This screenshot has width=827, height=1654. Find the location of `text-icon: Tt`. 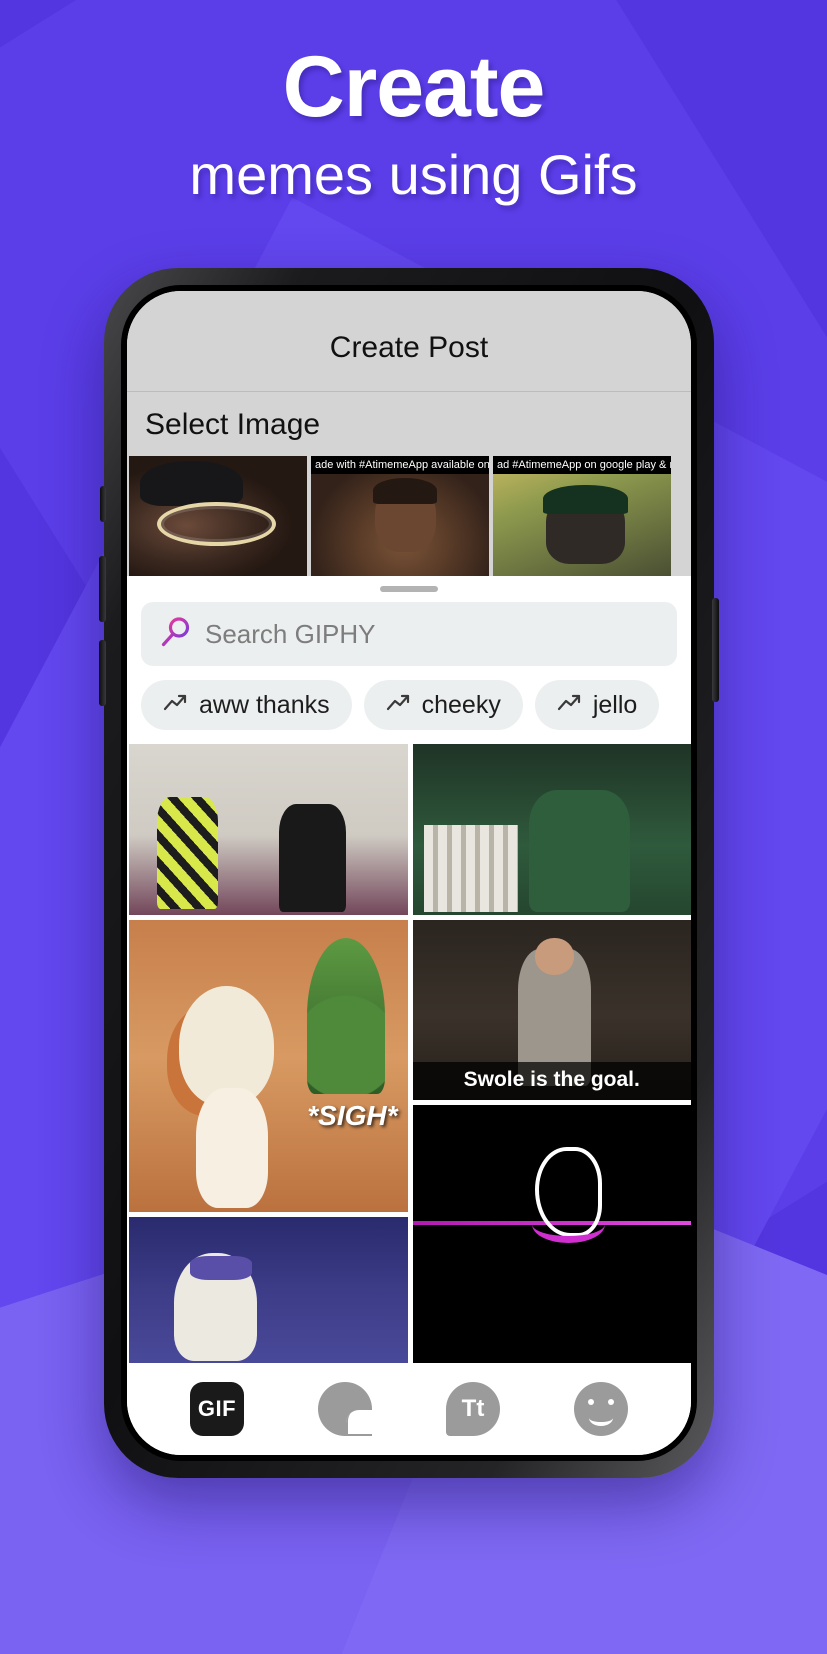

text-icon: Tt is located at coordinates (473, 1409).